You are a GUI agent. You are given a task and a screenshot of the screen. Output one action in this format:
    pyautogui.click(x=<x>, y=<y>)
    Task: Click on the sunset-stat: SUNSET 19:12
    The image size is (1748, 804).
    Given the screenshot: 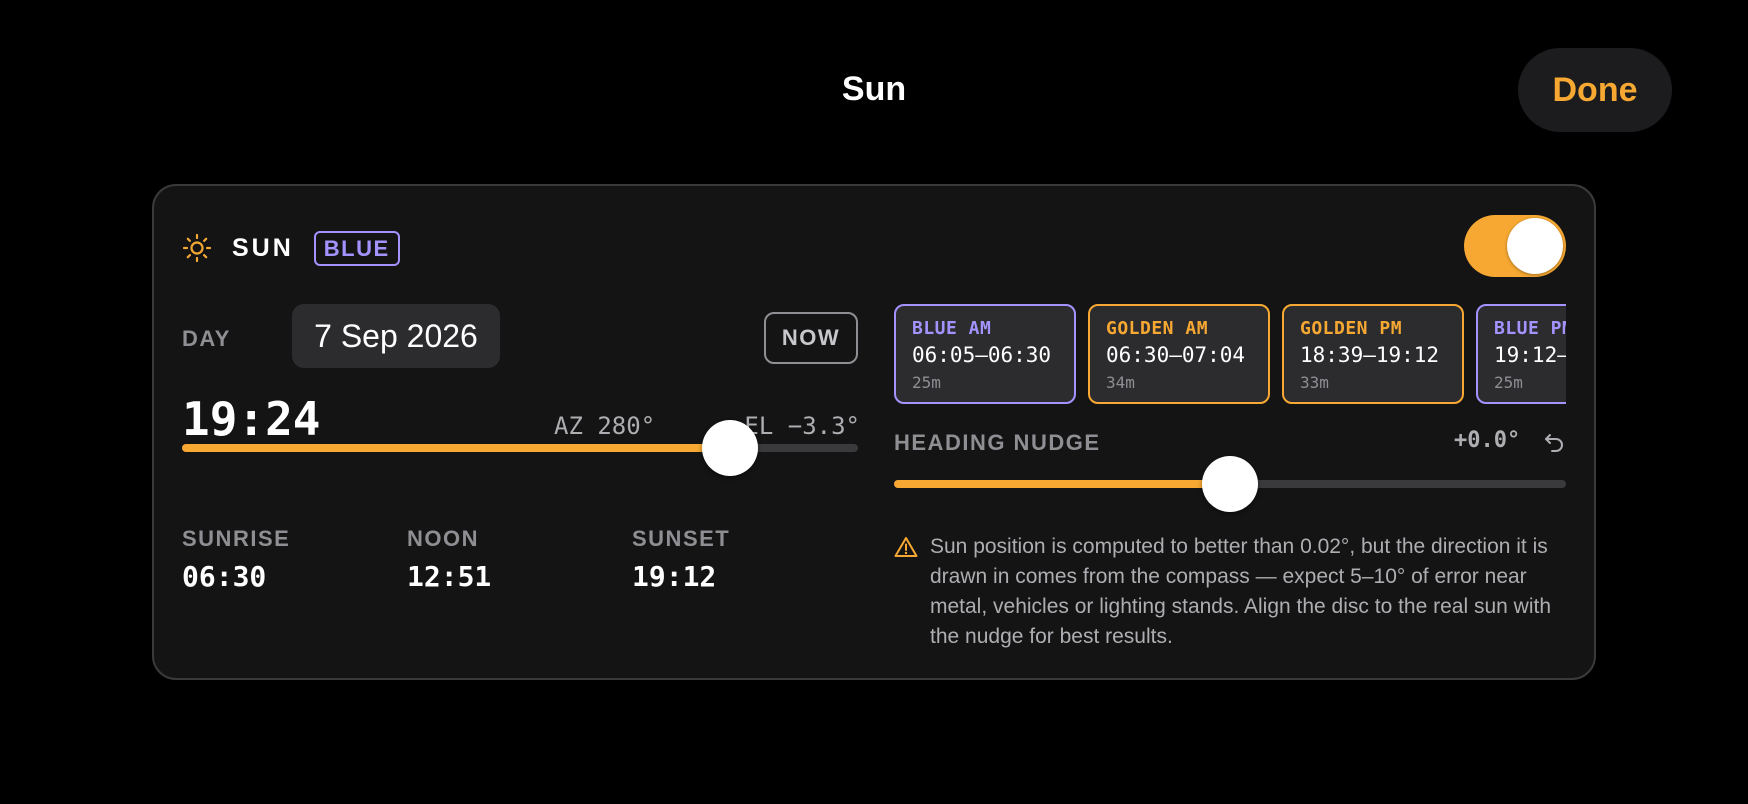 What is the action you would take?
    pyautogui.click(x=681, y=559)
    